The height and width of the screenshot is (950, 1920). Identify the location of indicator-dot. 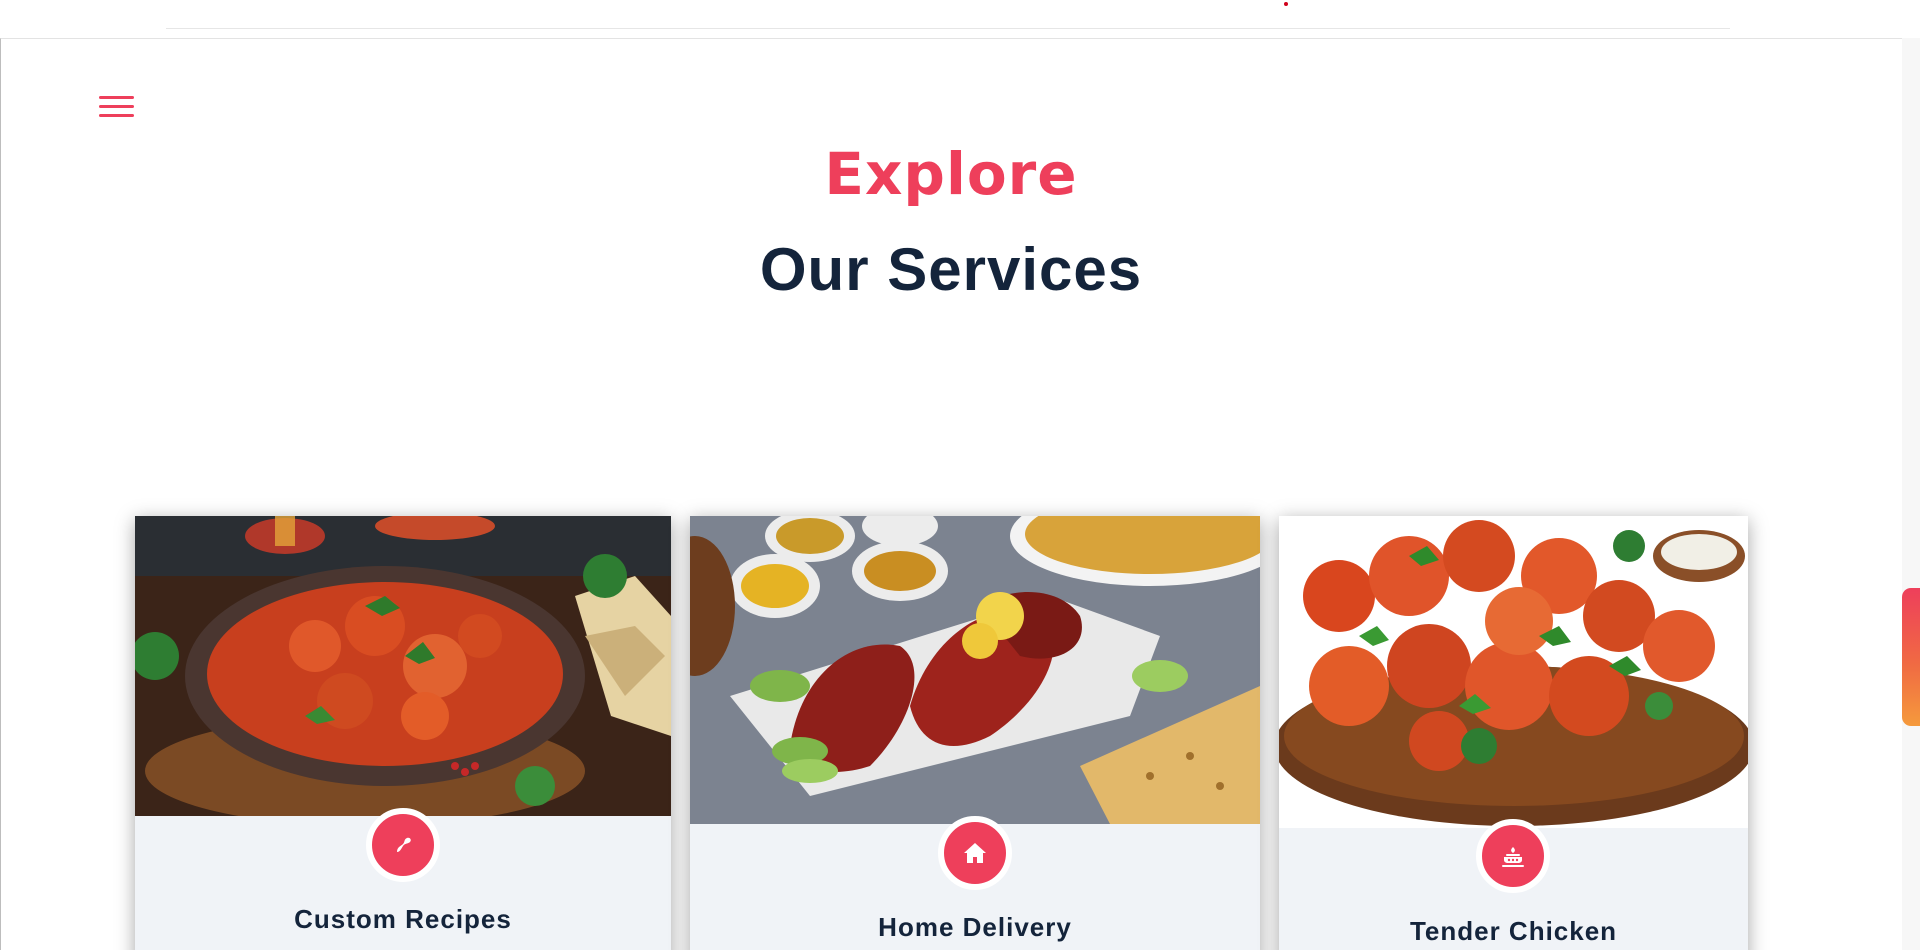
(1286, 4).